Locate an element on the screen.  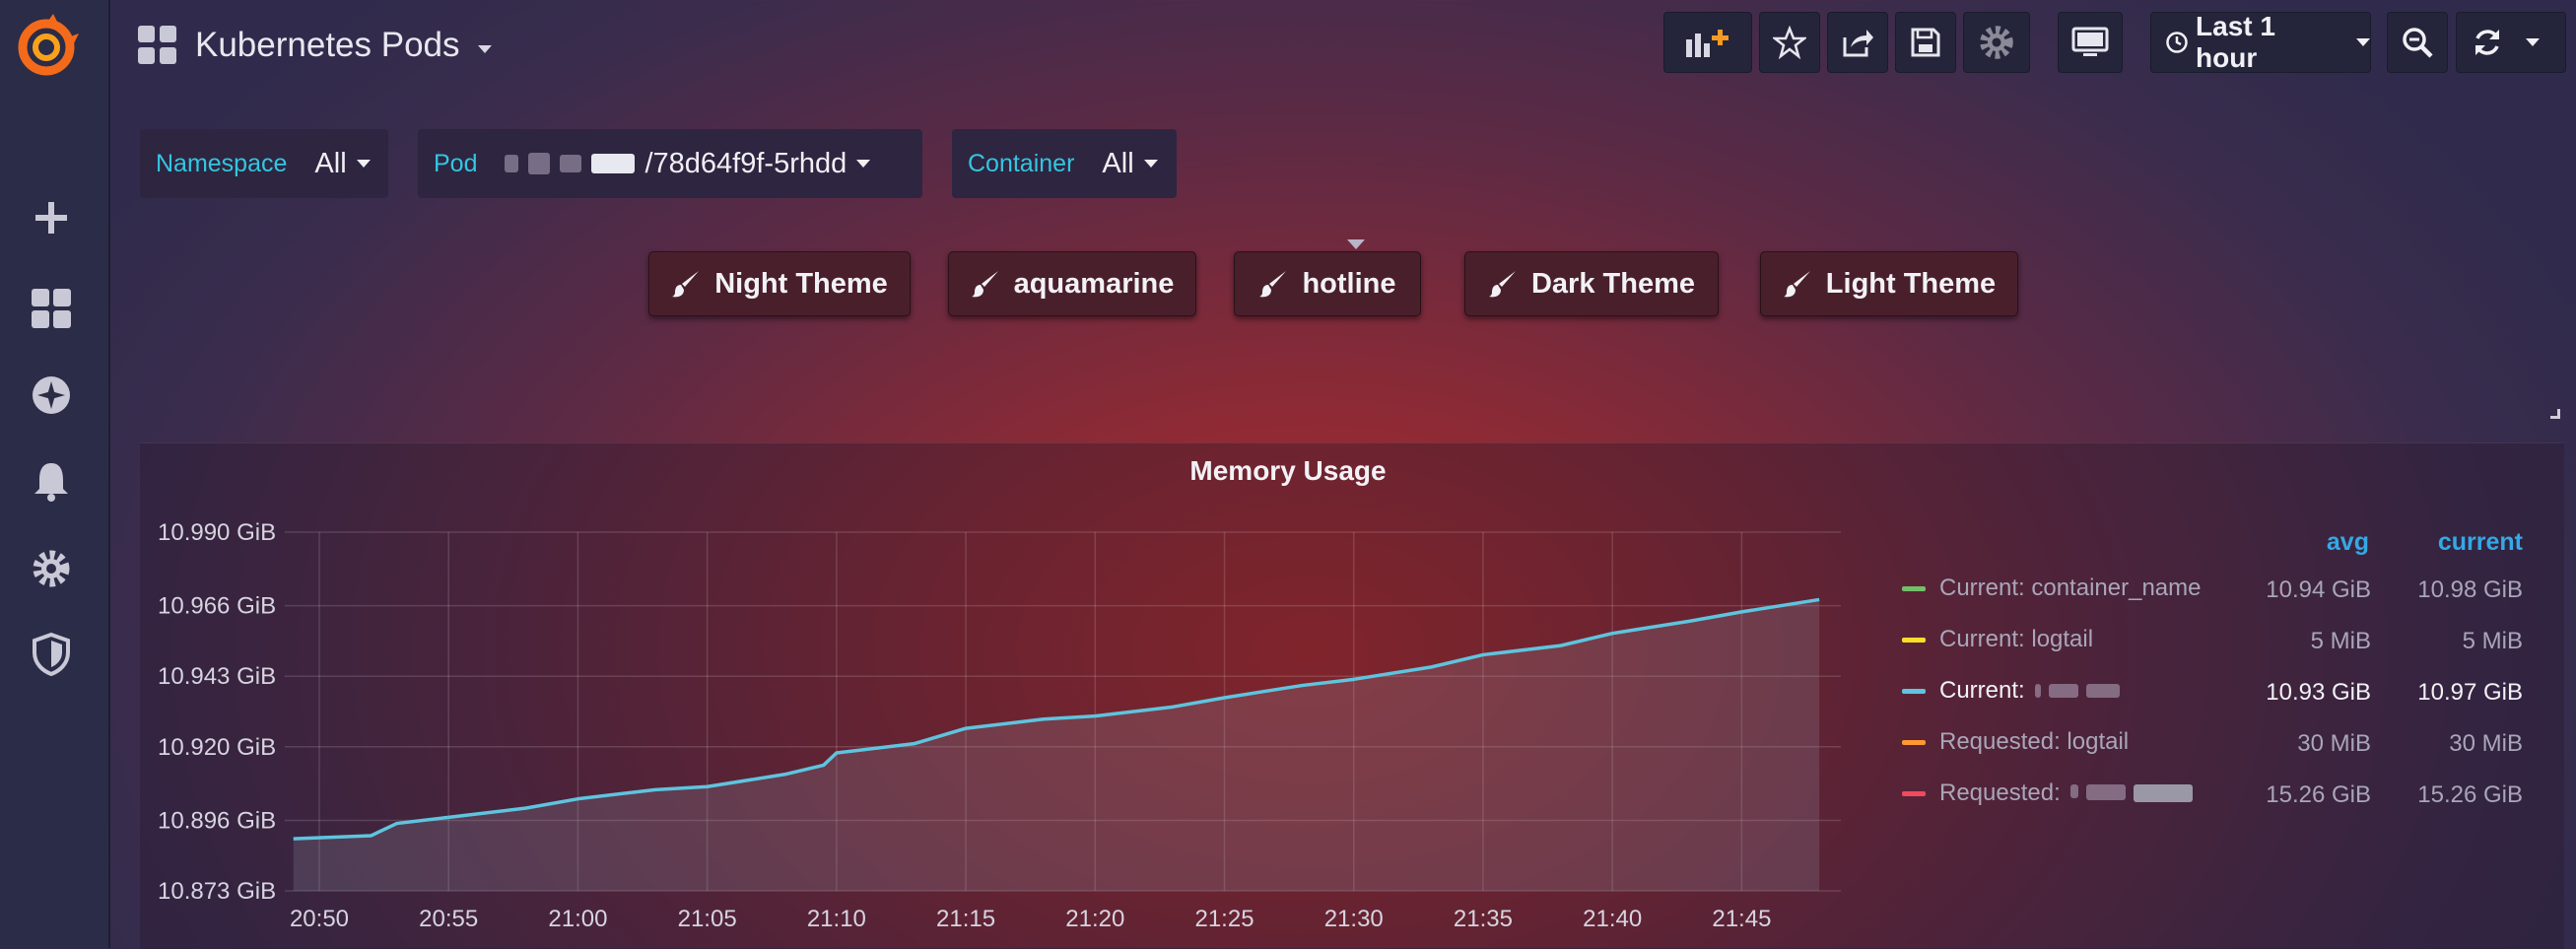
legend-item-current: 15.26 GiB is located at coordinates (2449, 795).